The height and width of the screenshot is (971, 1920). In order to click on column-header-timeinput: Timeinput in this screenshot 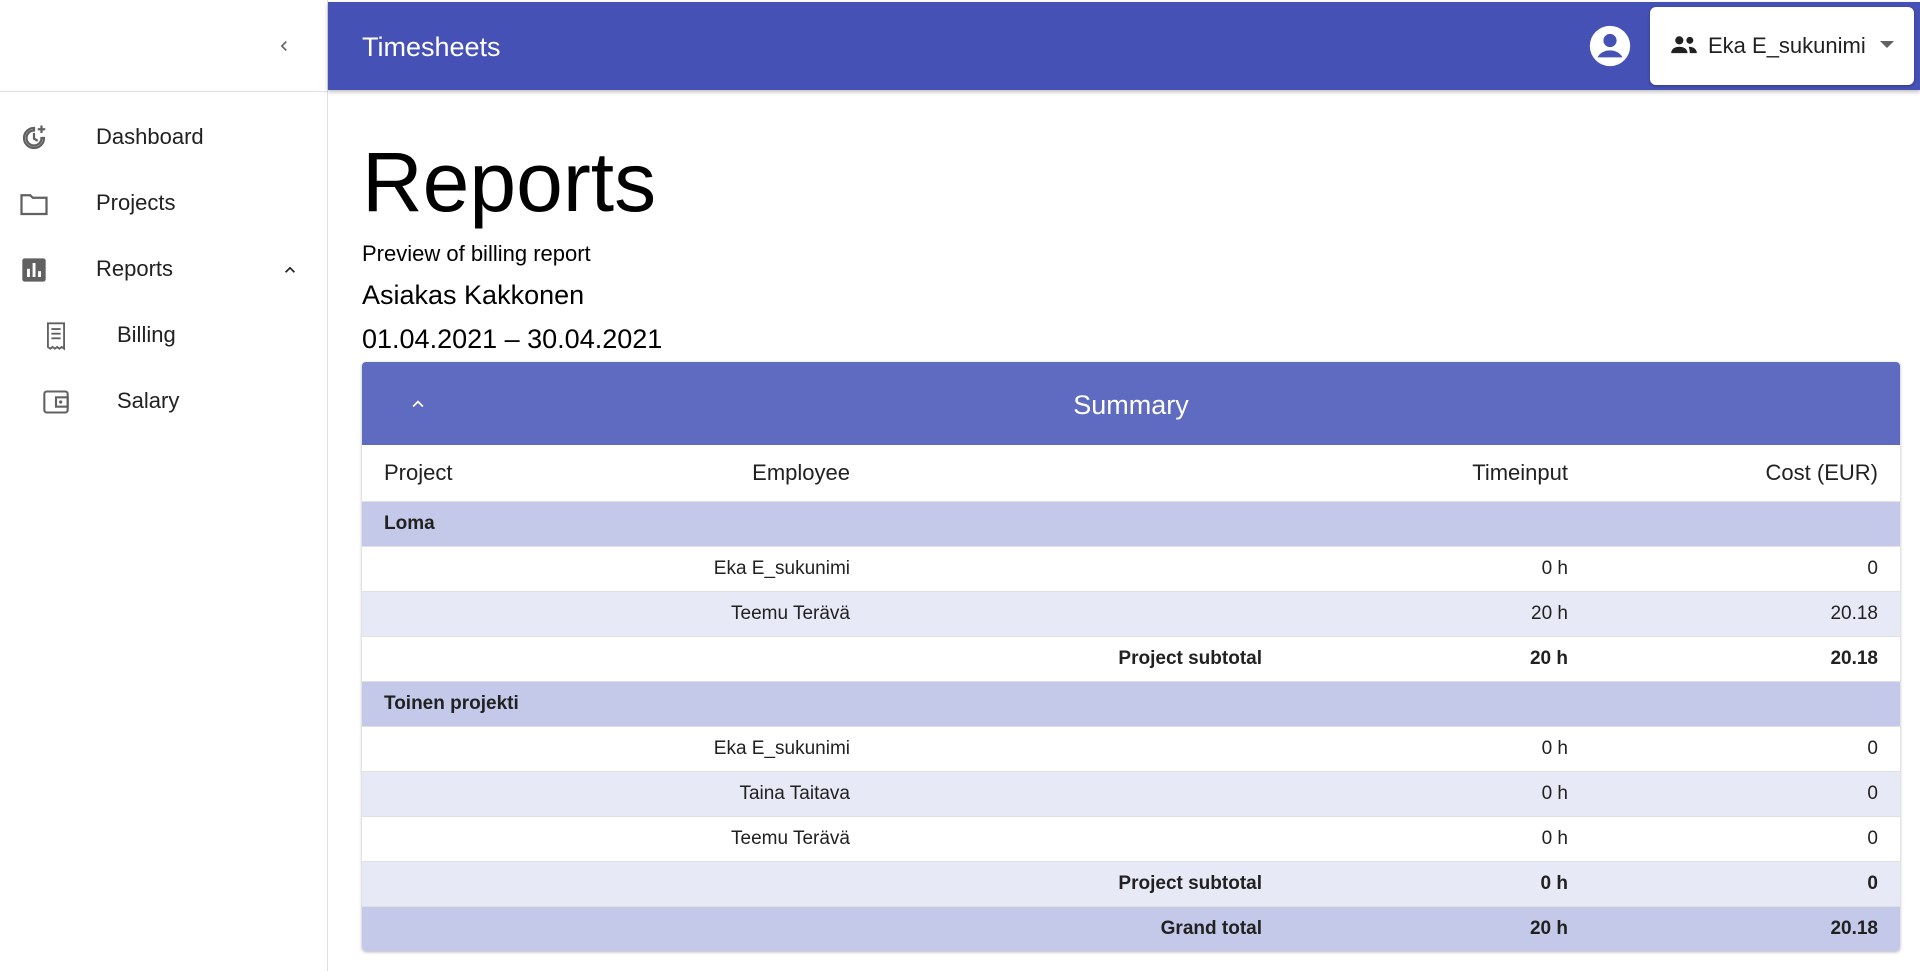, I will do `click(1520, 472)`.